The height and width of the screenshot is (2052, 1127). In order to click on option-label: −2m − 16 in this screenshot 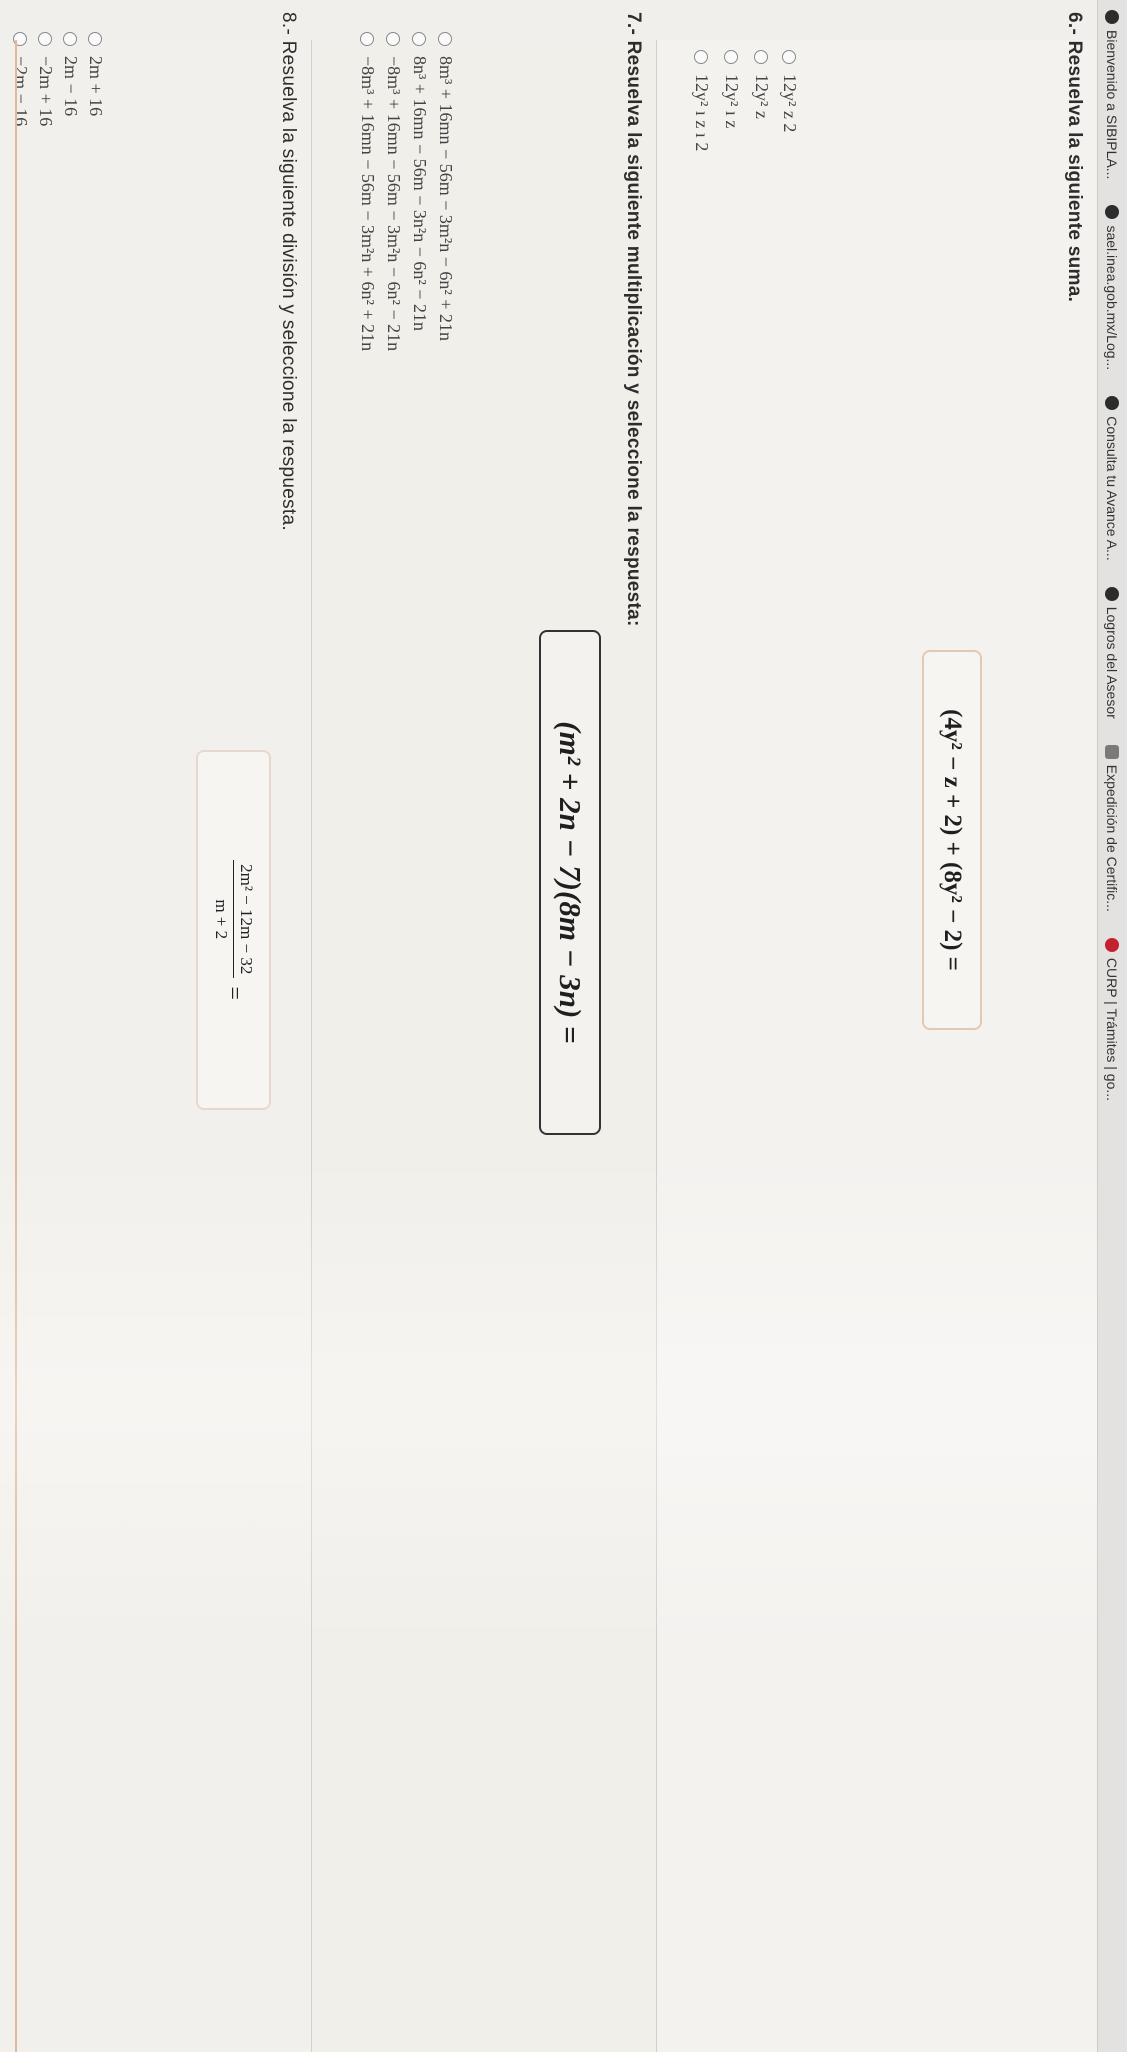, I will do `click(21, 91)`.